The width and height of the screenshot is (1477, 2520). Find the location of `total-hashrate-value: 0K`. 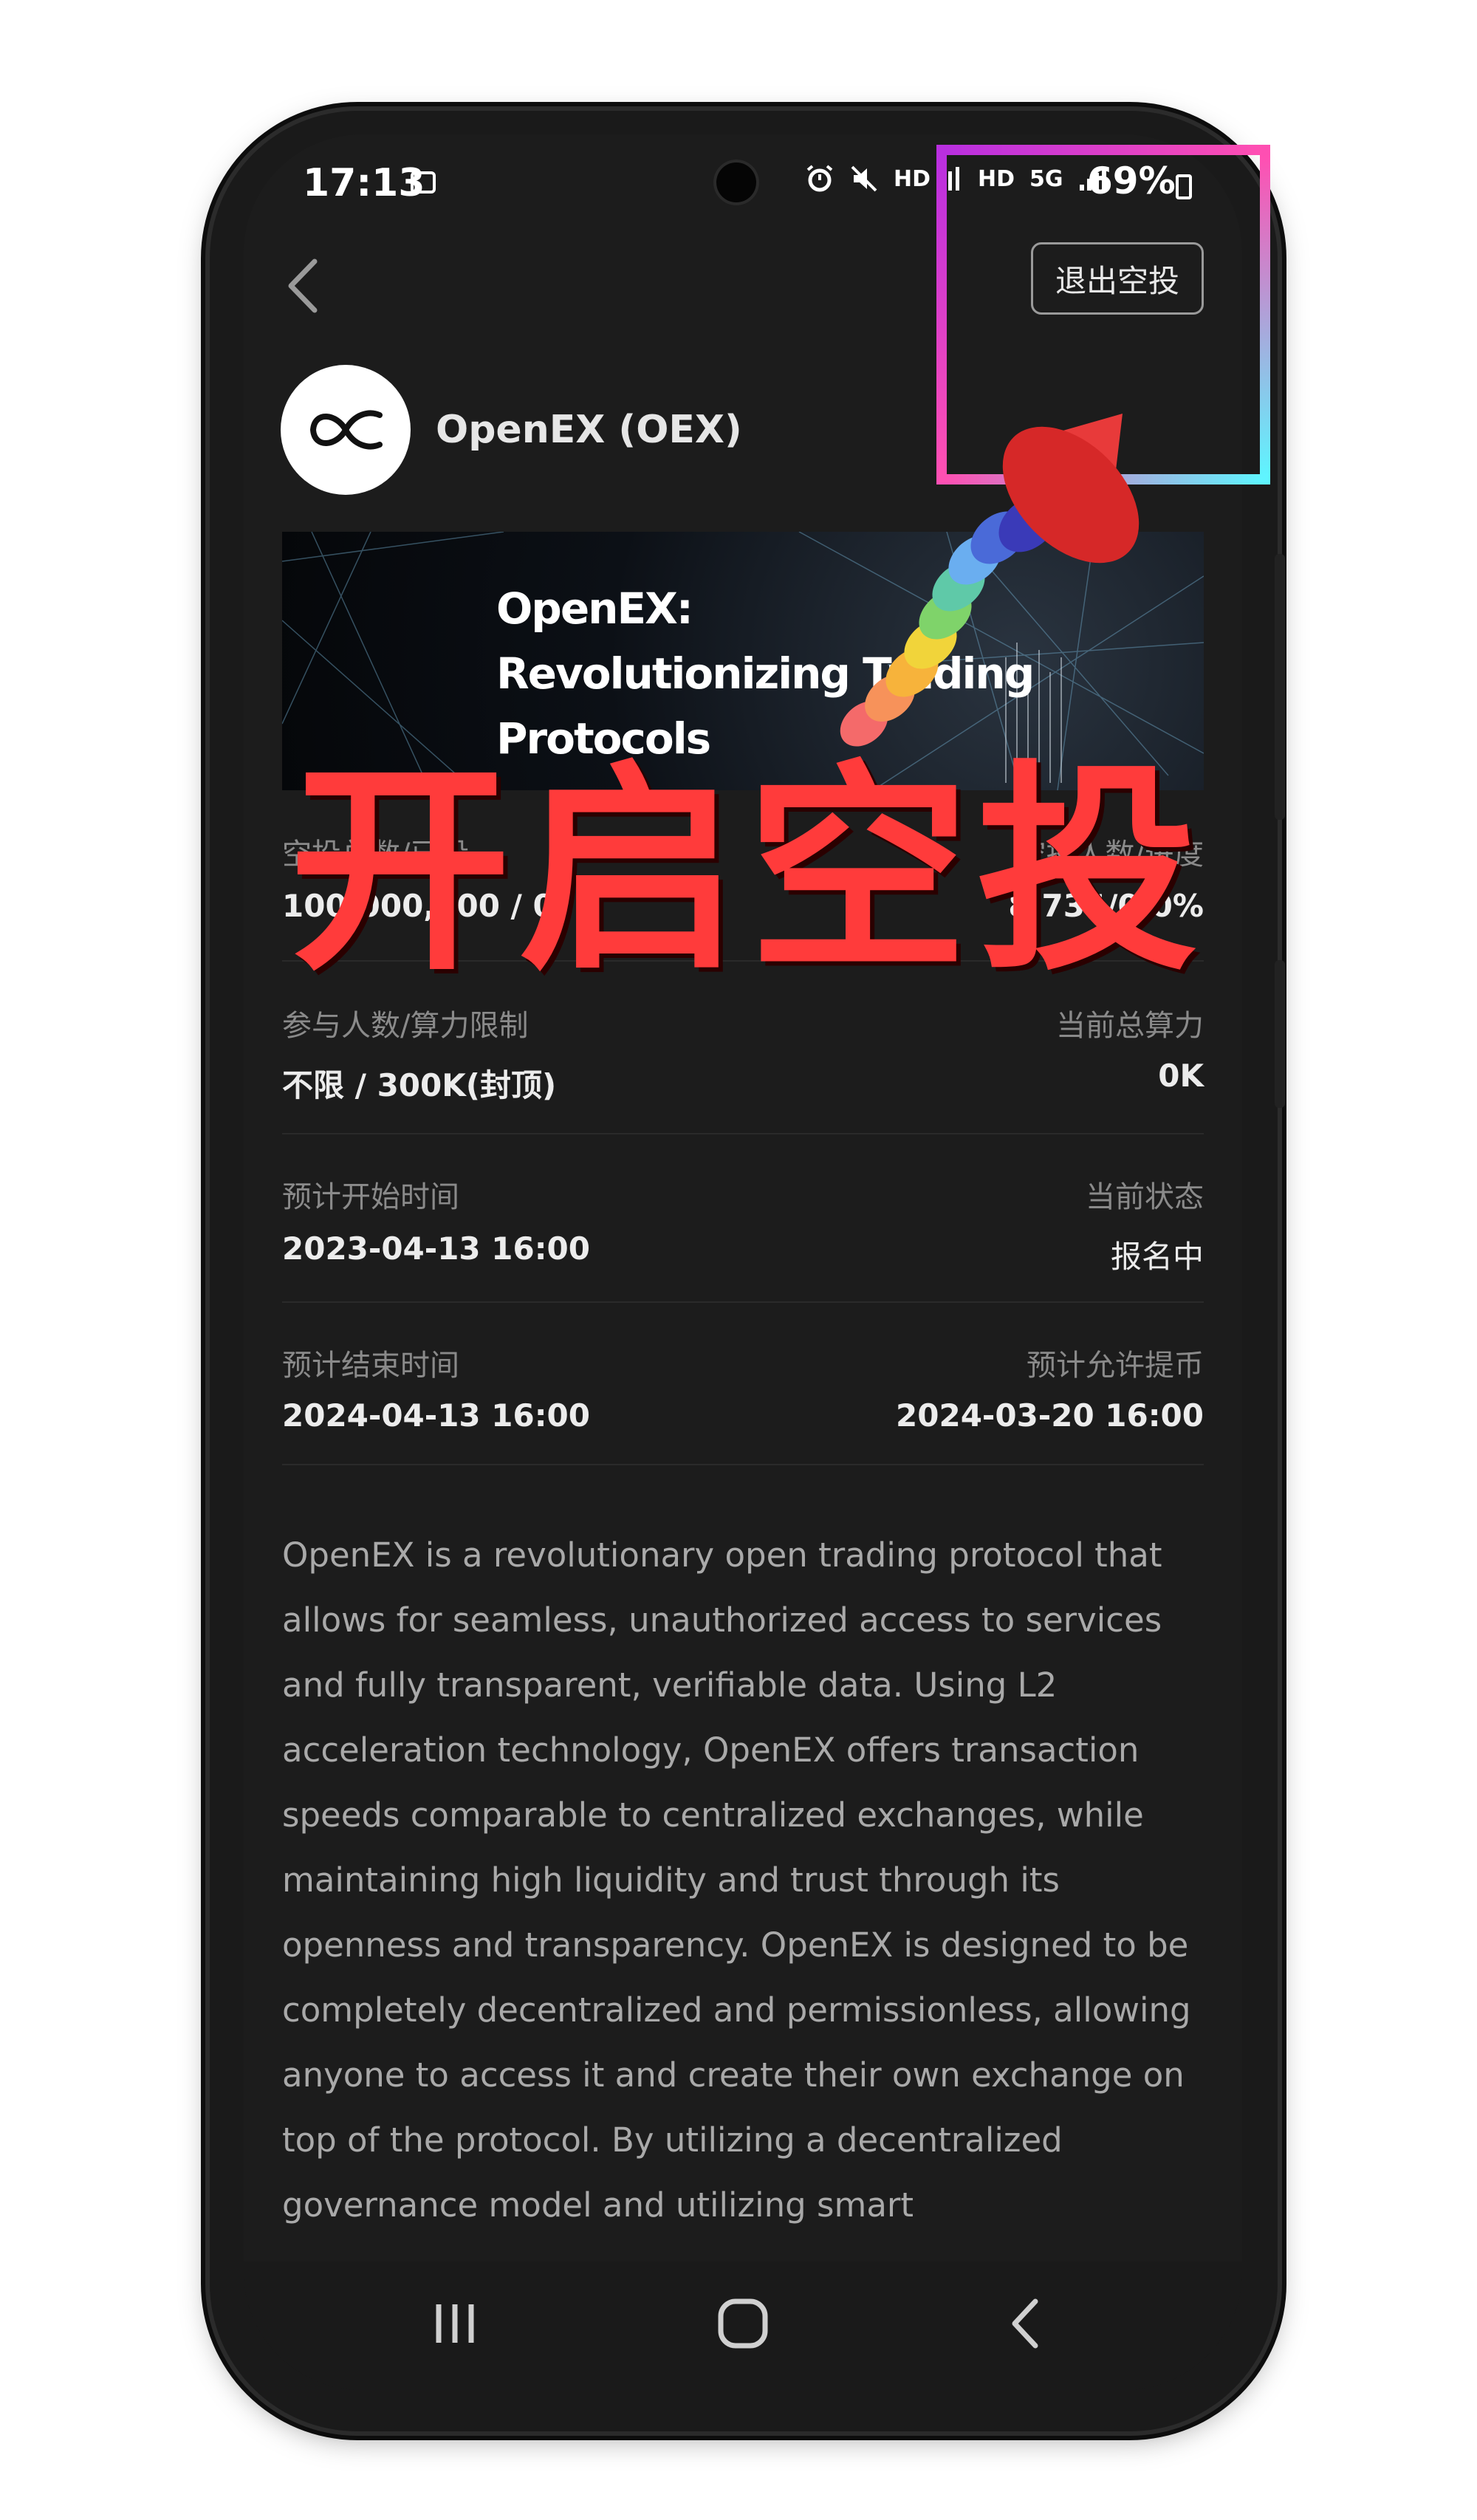

total-hashrate-value: 0K is located at coordinates (1181, 1076).